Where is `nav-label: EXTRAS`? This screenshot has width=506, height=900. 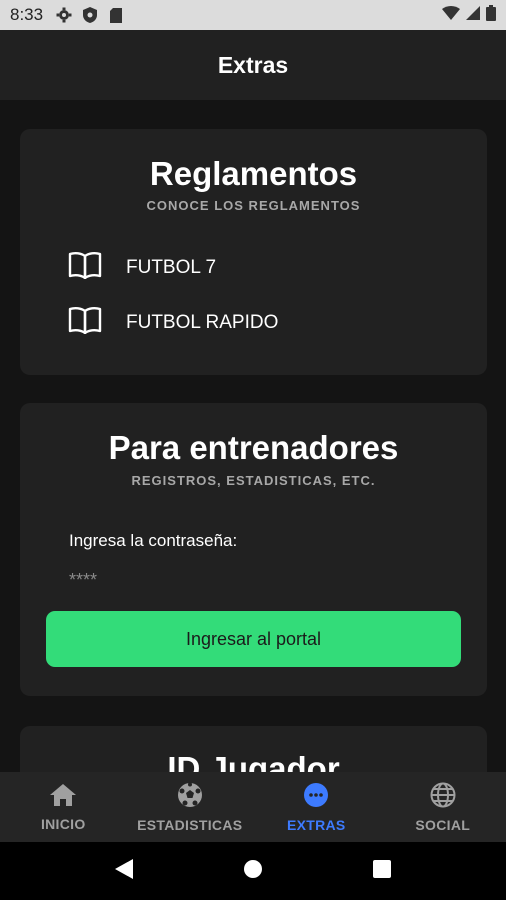
nav-label: EXTRAS is located at coordinates (316, 824).